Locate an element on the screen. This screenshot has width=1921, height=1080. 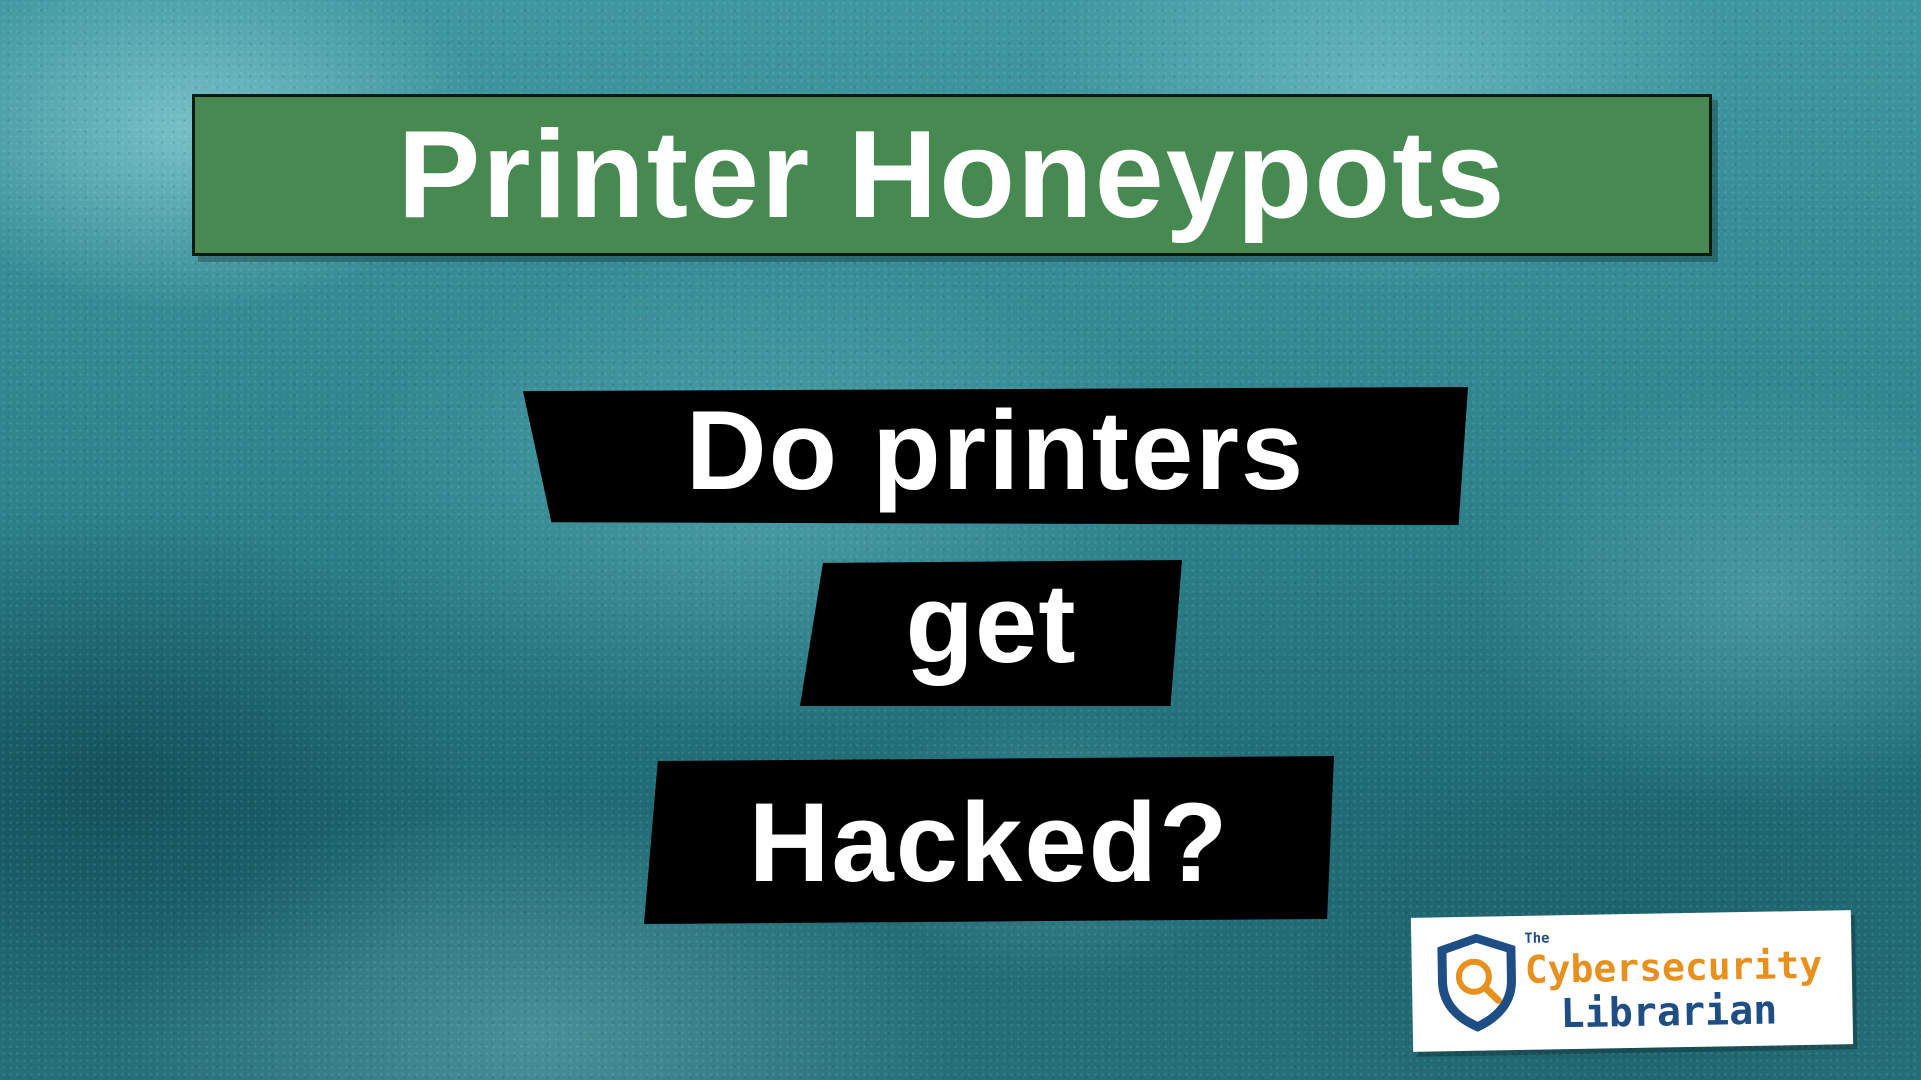
logo-card: The Cybersecurity Librarian is located at coordinates (1632, 981).